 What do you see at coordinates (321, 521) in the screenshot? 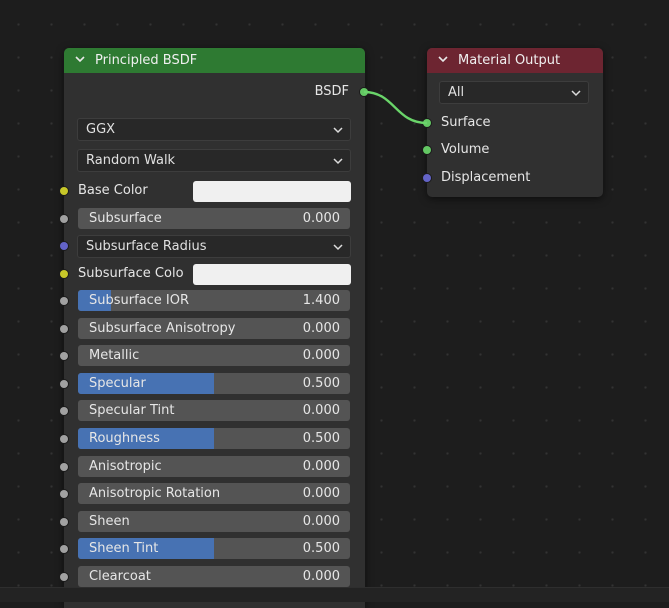
I see `sheen-value: 0.000` at bounding box center [321, 521].